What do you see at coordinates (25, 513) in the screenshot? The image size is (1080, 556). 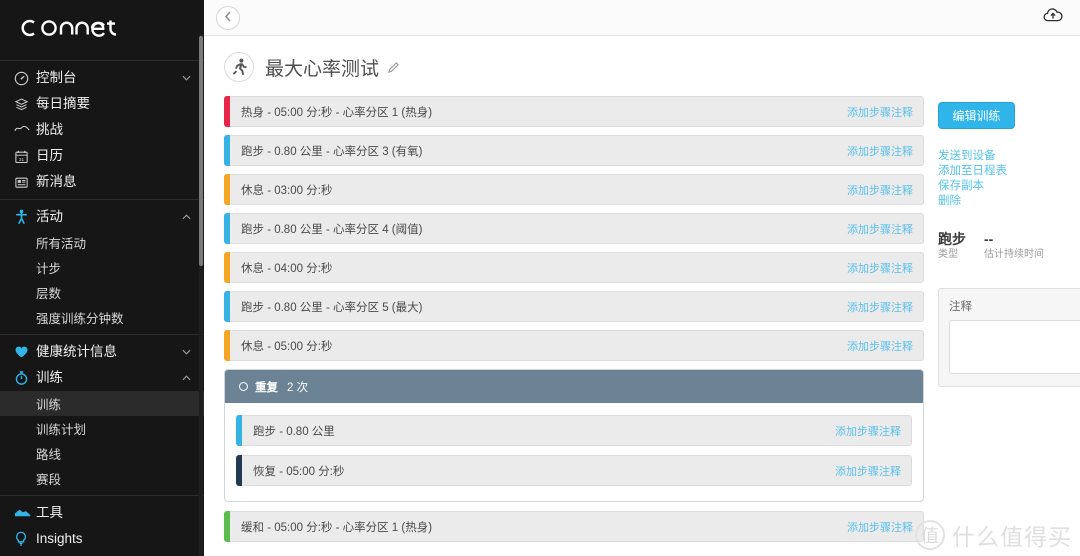 I see `shoe-icon` at bounding box center [25, 513].